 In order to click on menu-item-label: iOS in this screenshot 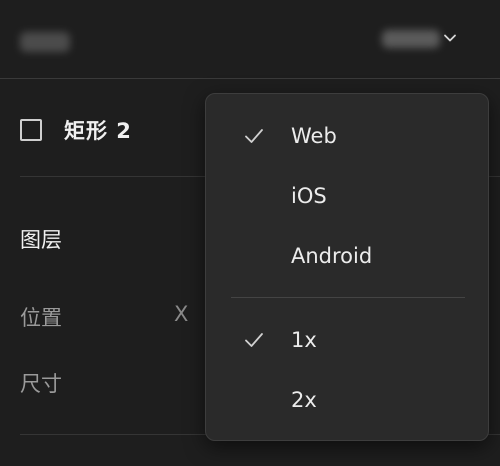, I will do `click(309, 196)`.